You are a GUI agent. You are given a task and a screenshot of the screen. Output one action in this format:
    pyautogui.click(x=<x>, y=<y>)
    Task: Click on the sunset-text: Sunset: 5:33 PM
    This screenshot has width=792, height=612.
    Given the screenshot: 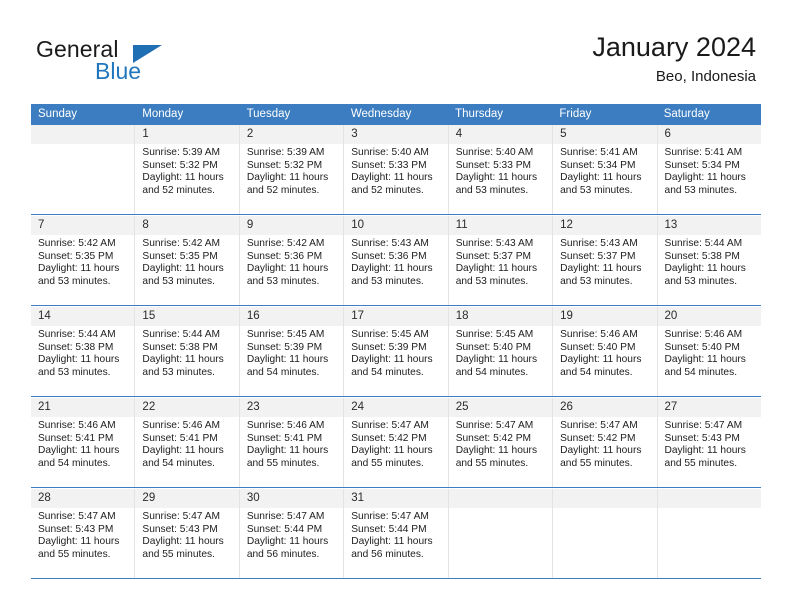 What is the action you would take?
    pyautogui.click(x=493, y=165)
    